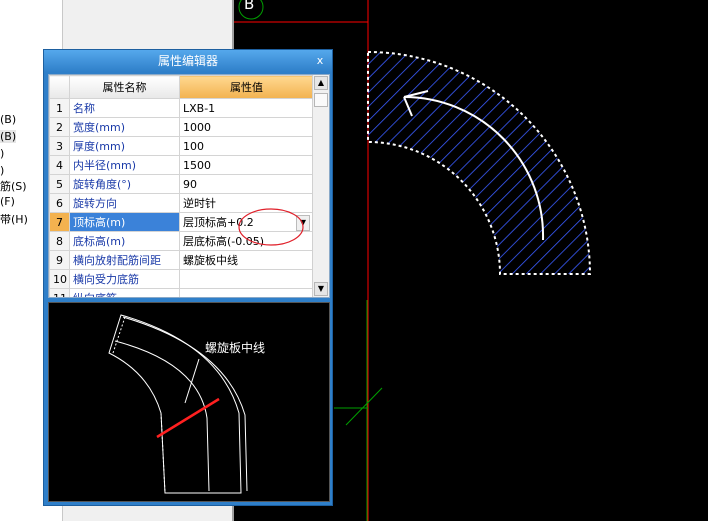  I want to click on dialog-title-bar: 属性编辑器, so click(188, 61).